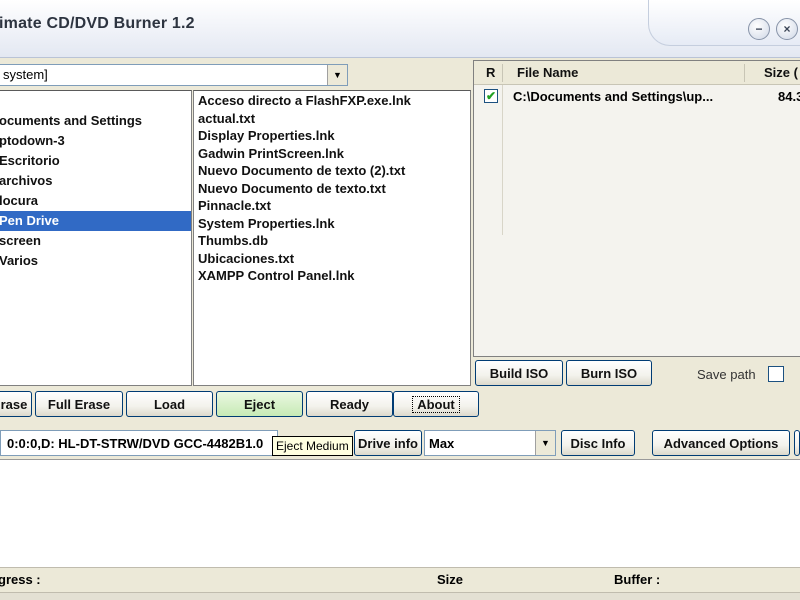 This screenshot has height=600, width=800. I want to click on drive-info-label: Drive info, so click(388, 443).